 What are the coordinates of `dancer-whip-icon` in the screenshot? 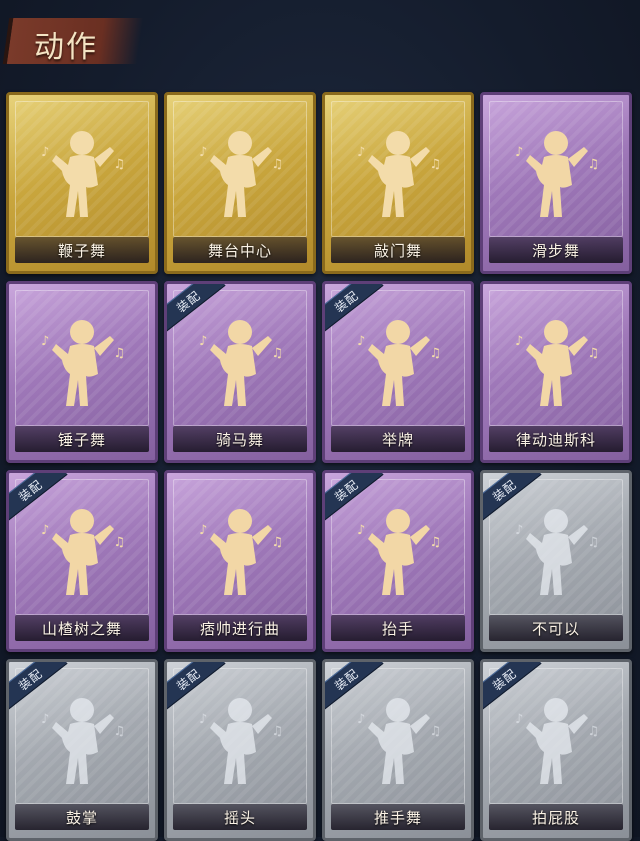 It's located at (82, 173).